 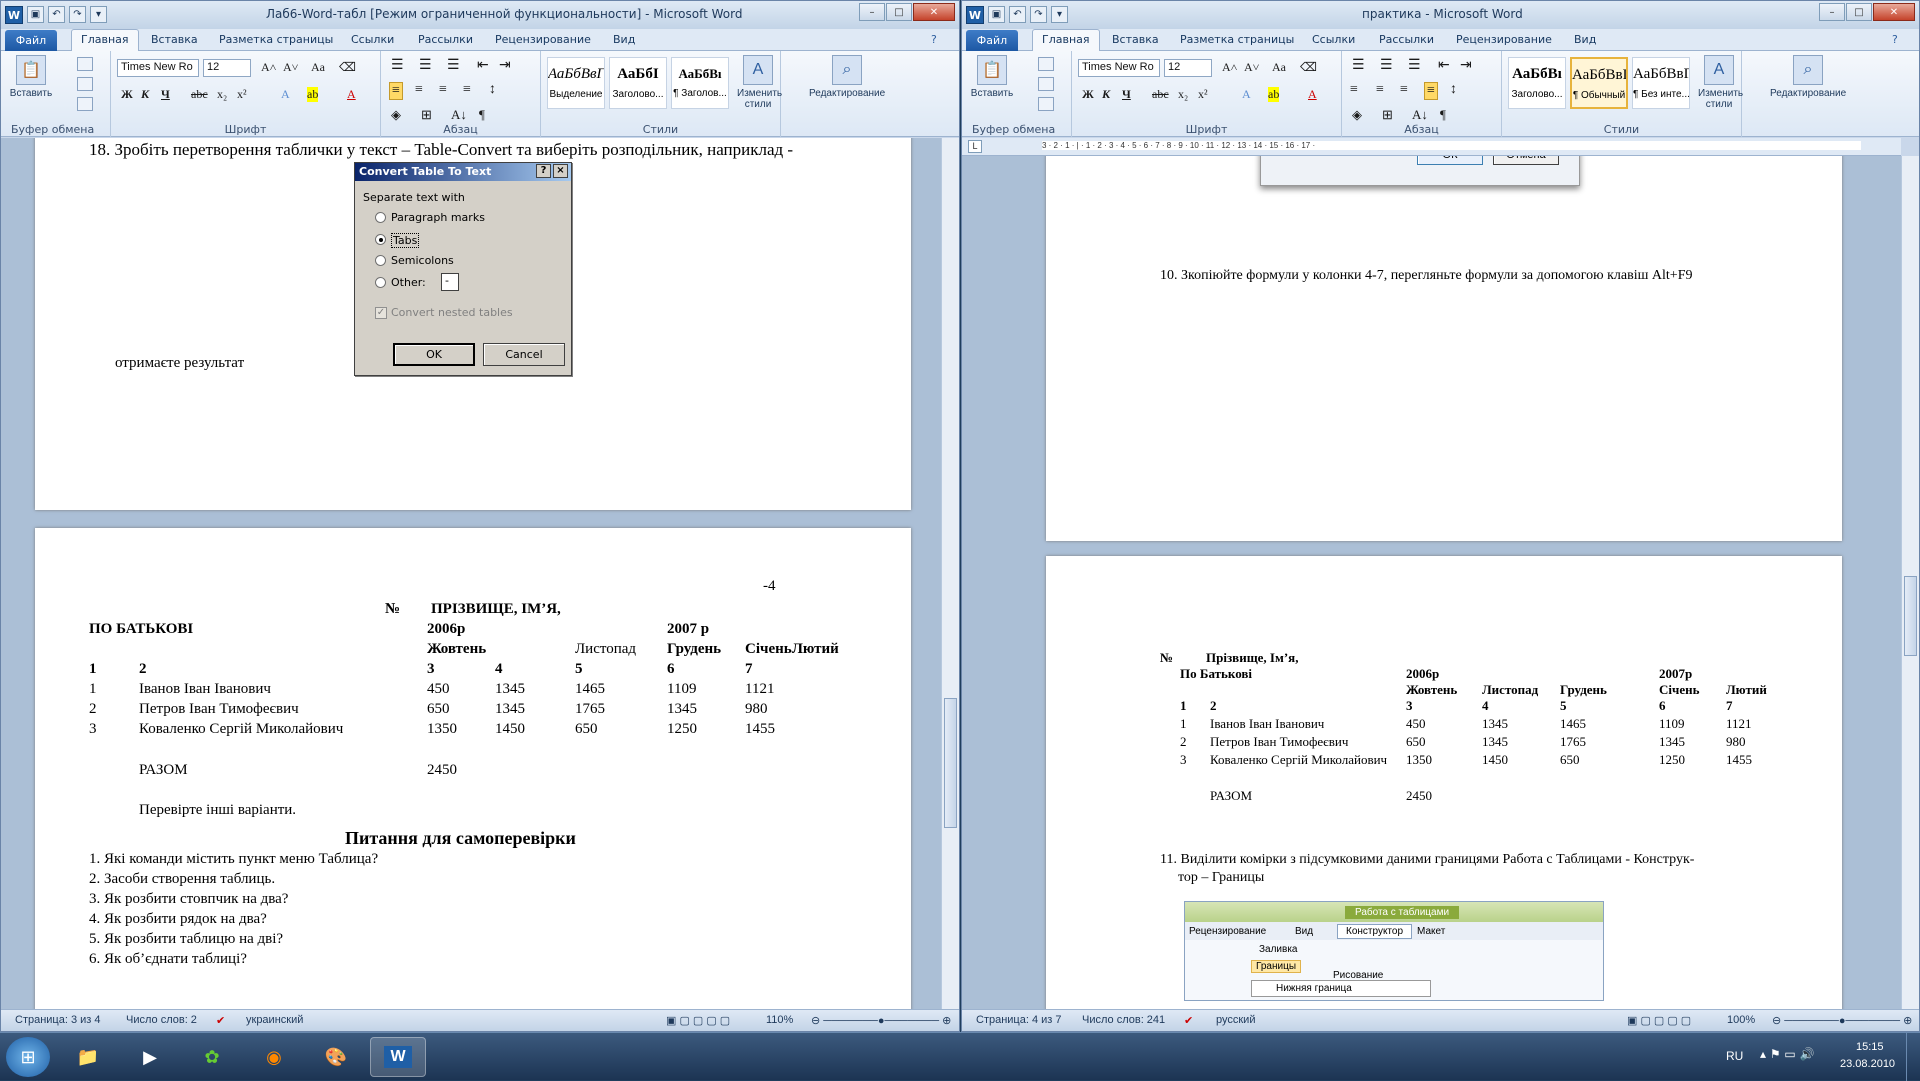 I want to click on highlight-icon: ab, so click(x=313, y=94).